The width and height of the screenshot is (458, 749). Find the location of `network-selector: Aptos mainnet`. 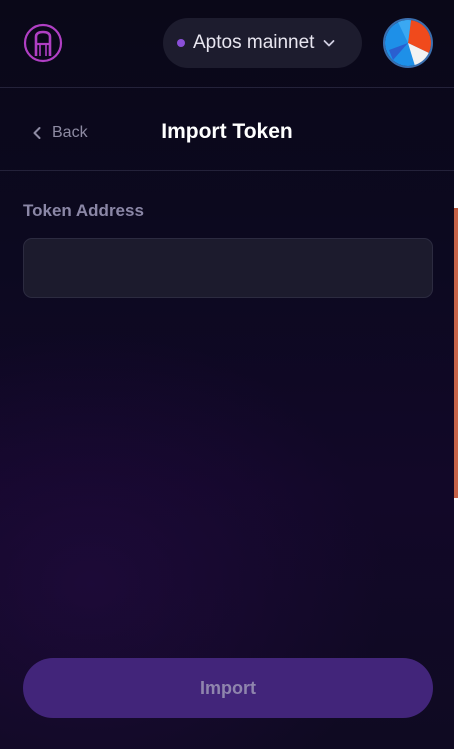

network-selector: Aptos mainnet is located at coordinates (262, 43).